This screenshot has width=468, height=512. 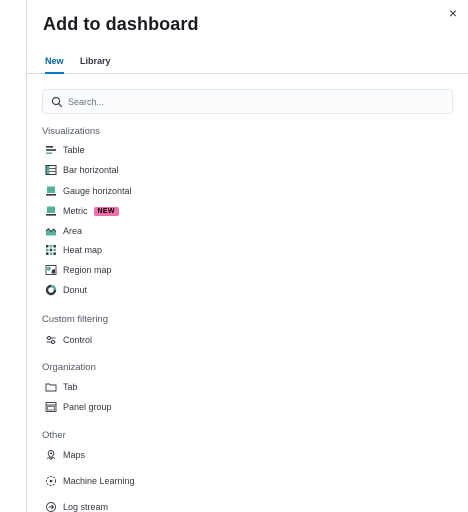 I want to click on item-label: Panel group, so click(x=87, y=407).